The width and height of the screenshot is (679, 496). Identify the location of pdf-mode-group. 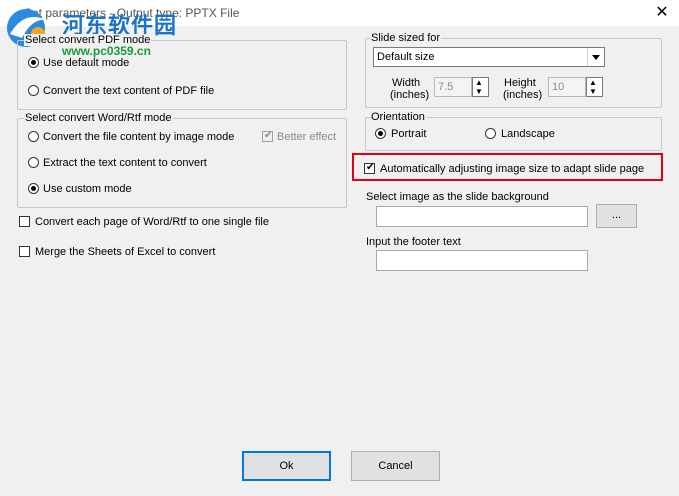
(182, 75).